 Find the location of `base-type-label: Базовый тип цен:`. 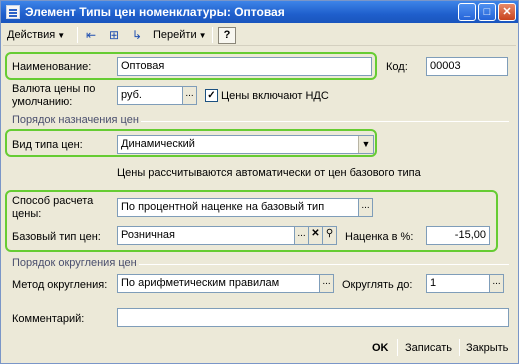

base-type-label: Базовый тип цен: is located at coordinates (56, 237).